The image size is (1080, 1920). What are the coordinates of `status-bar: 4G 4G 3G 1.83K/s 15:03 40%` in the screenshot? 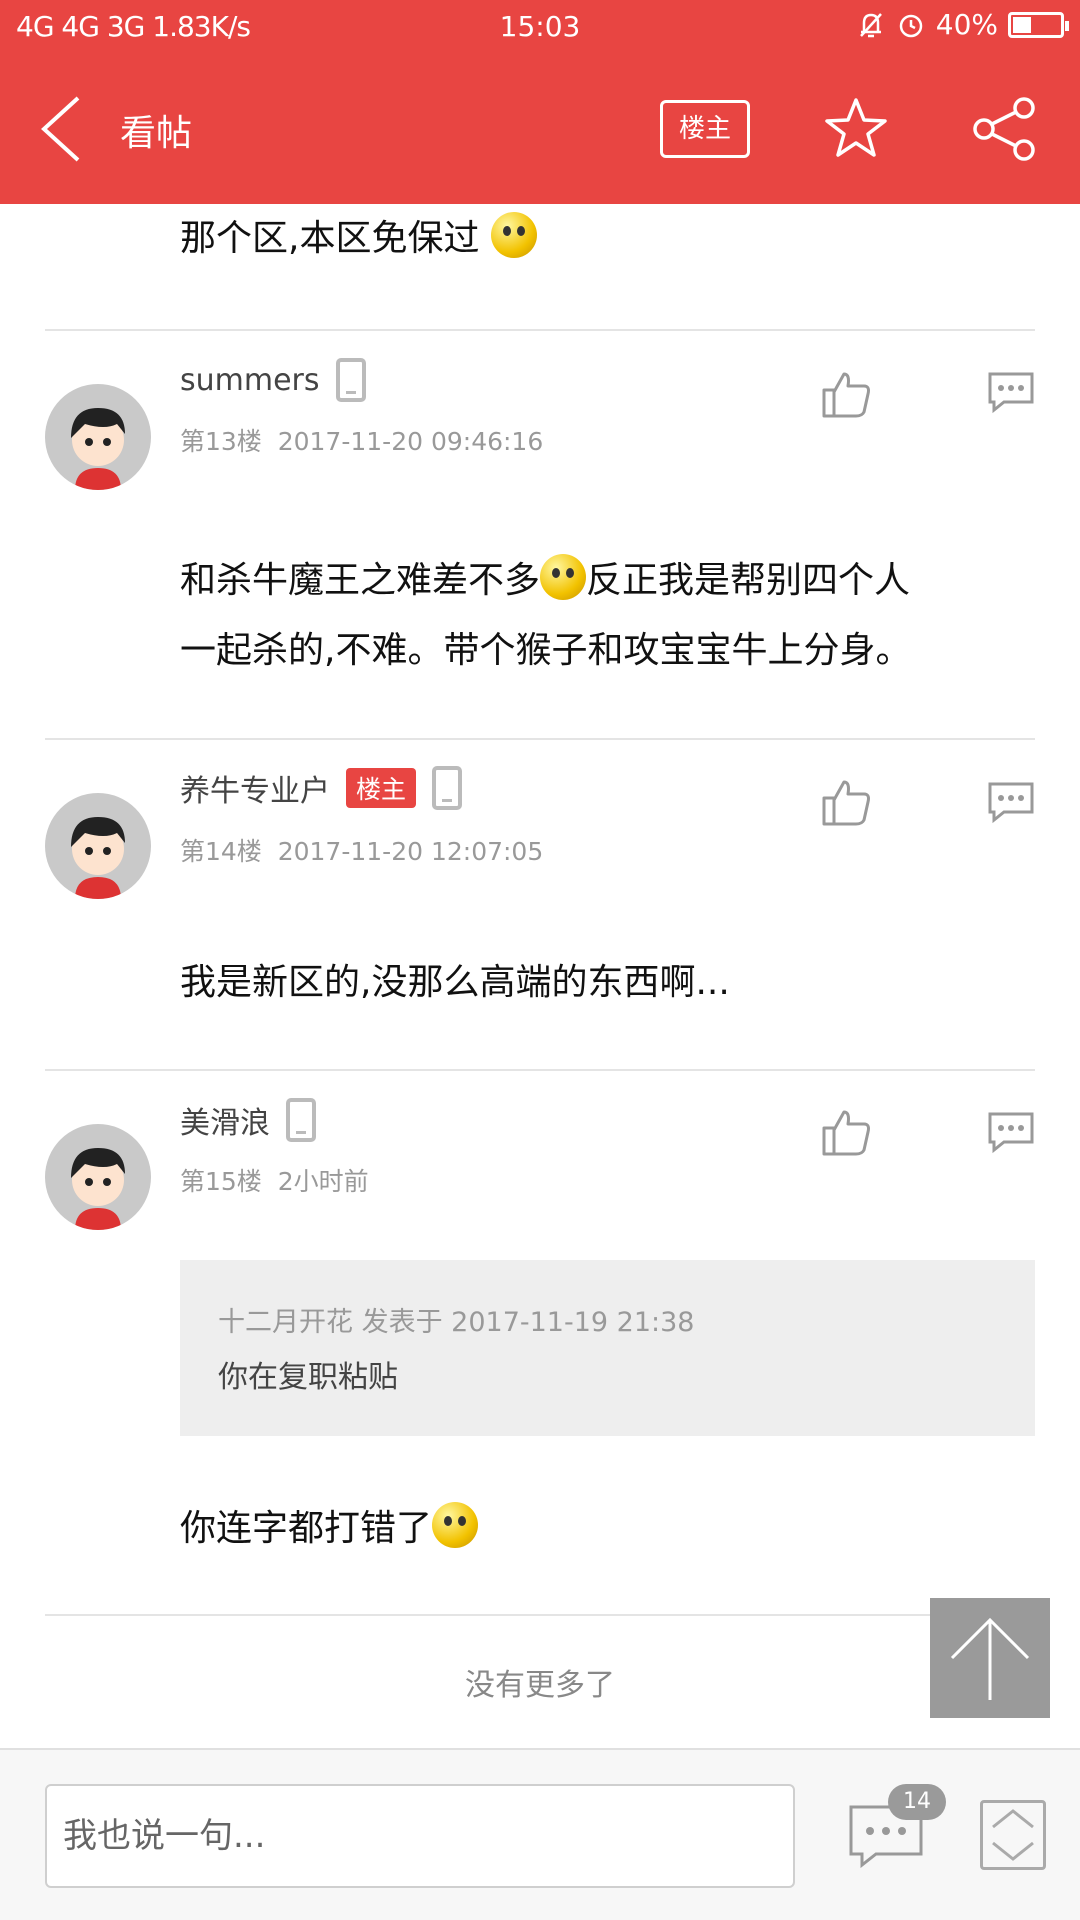 It's located at (540, 27).